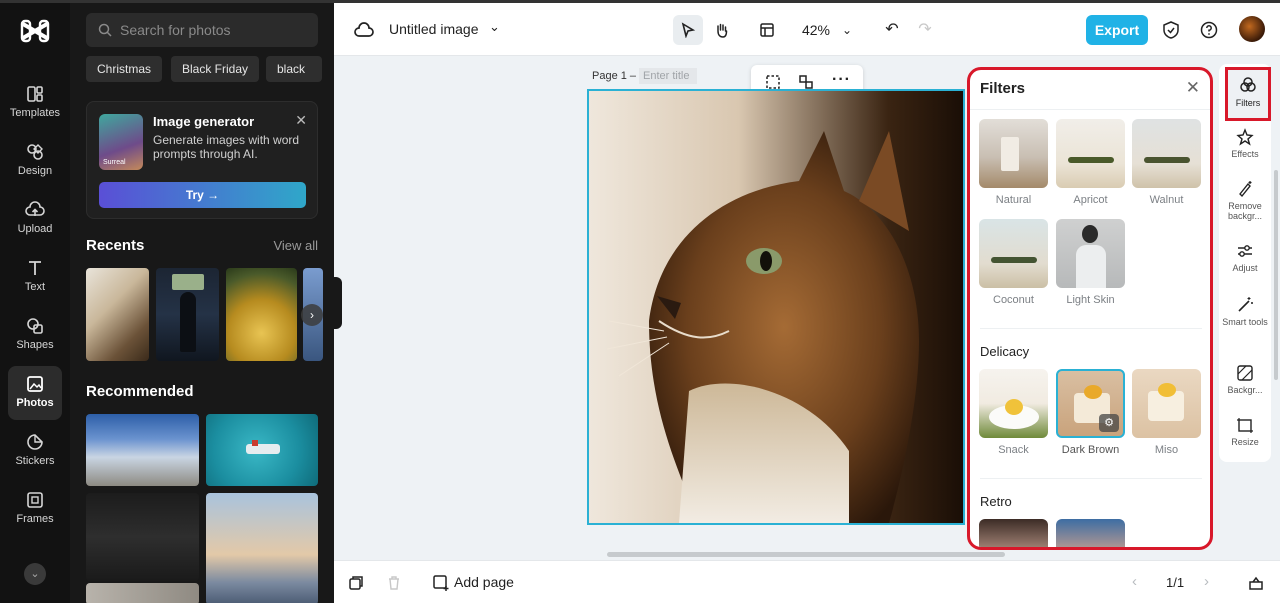  What do you see at coordinates (892, 30) in the screenshot?
I see `undo-icon: ↶` at bounding box center [892, 30].